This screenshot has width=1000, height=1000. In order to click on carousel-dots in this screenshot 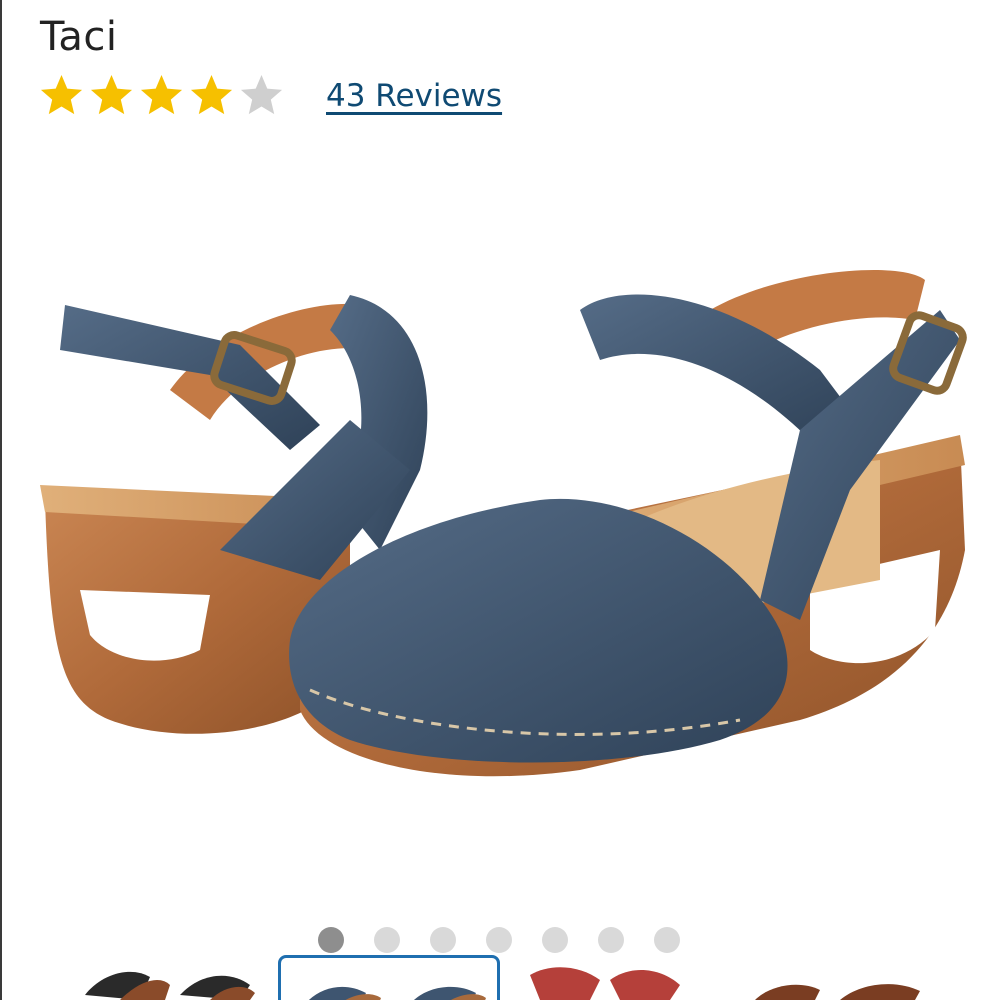, I will do `click(499, 940)`.